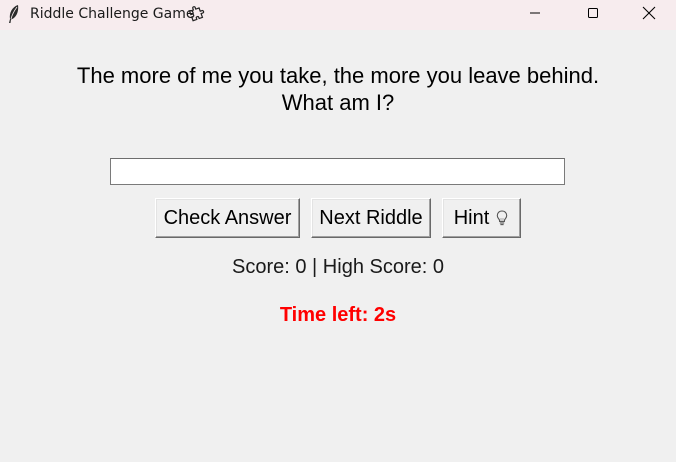 Image resolution: width=676 pixels, height=462 pixels. I want to click on next-riddle-button: Next Riddle, so click(371, 218).